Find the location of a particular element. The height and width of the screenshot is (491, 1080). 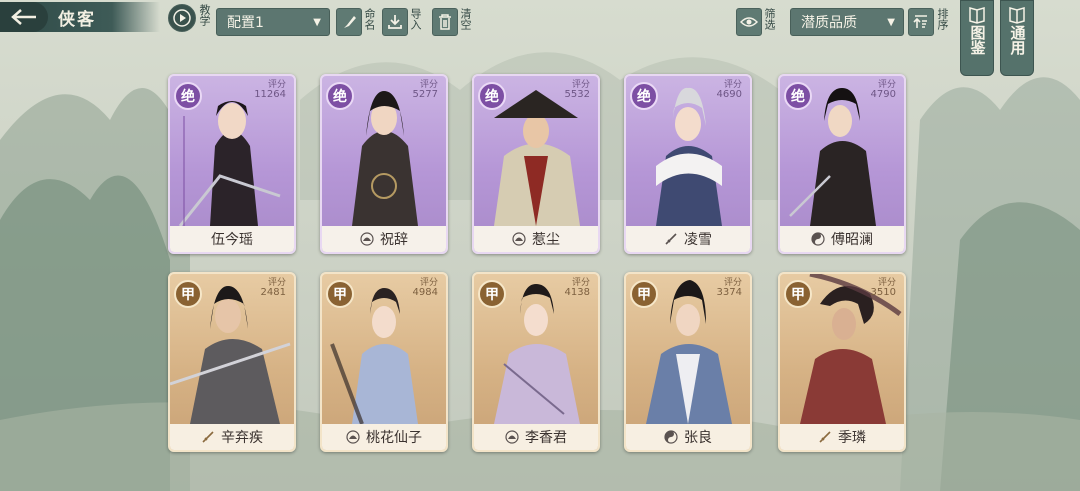

hero-name-bar: 祝辞 is located at coordinates (384, 239).